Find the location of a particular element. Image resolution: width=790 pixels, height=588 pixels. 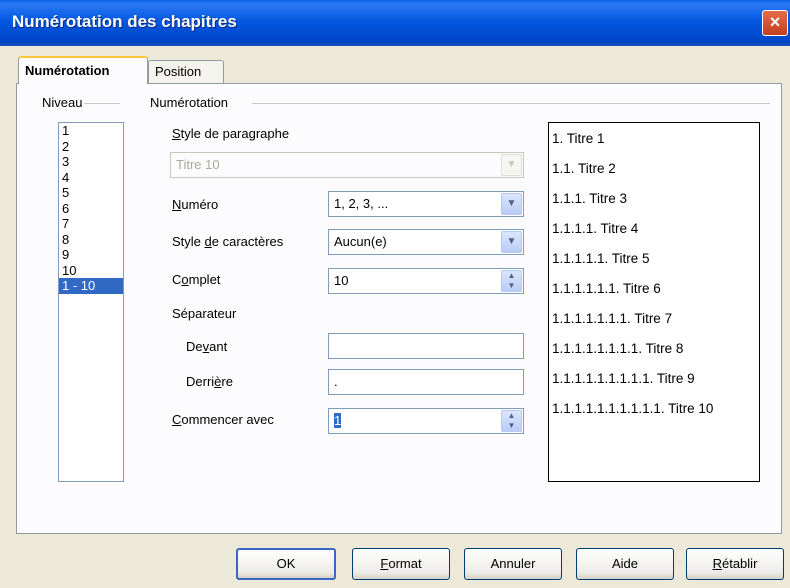

number-label: Numéro is located at coordinates (195, 204).